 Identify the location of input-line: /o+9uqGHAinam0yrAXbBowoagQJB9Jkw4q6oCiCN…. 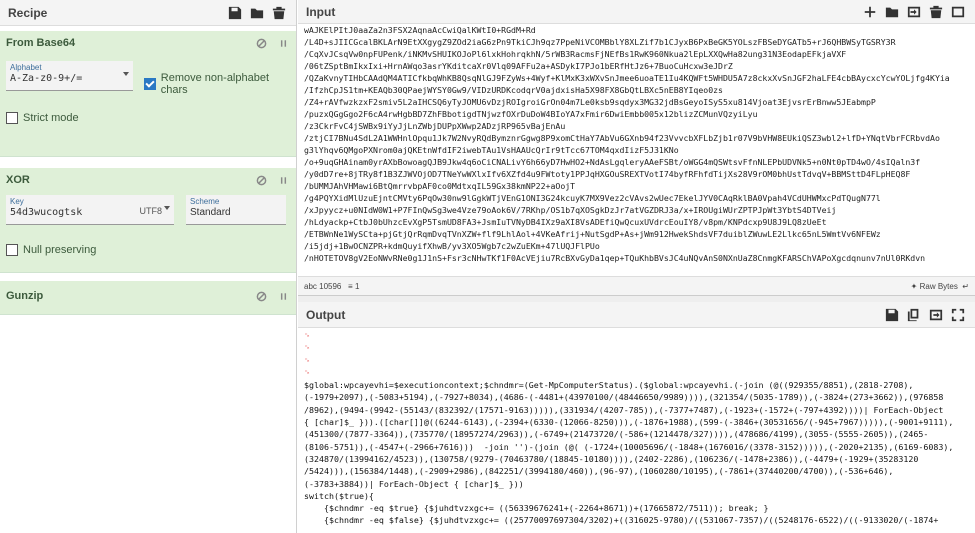
(612, 162).